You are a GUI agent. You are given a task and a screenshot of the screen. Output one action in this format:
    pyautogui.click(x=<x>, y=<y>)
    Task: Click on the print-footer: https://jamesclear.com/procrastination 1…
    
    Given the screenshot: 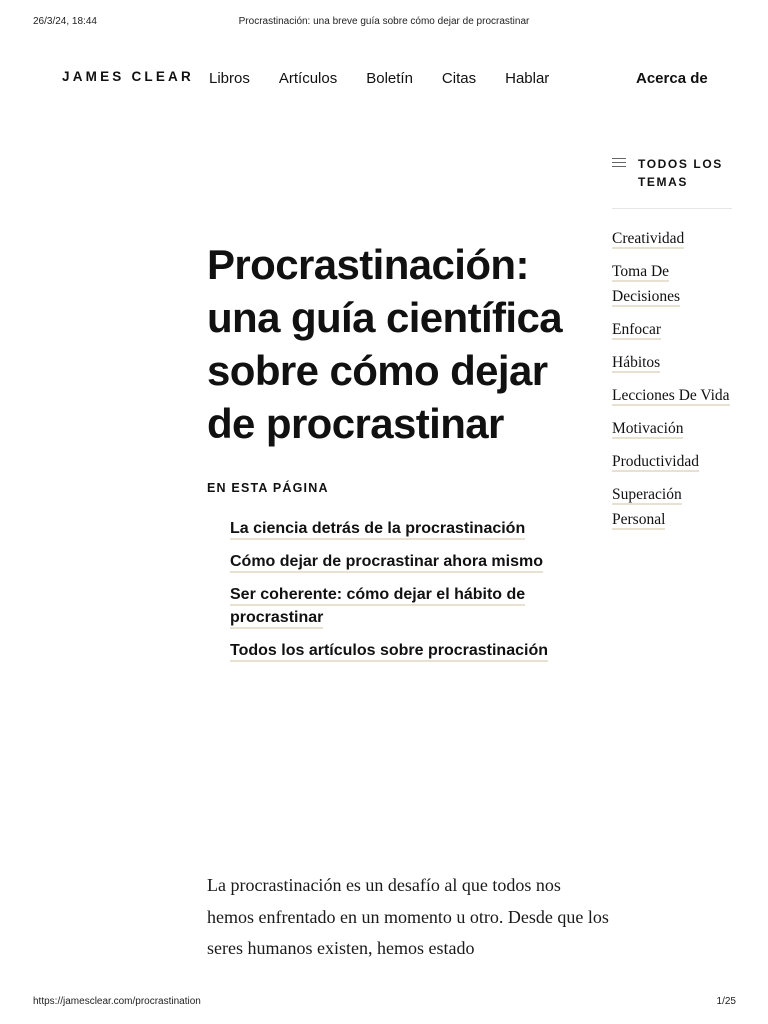 What is the action you would take?
    pyautogui.click(x=384, y=1003)
    